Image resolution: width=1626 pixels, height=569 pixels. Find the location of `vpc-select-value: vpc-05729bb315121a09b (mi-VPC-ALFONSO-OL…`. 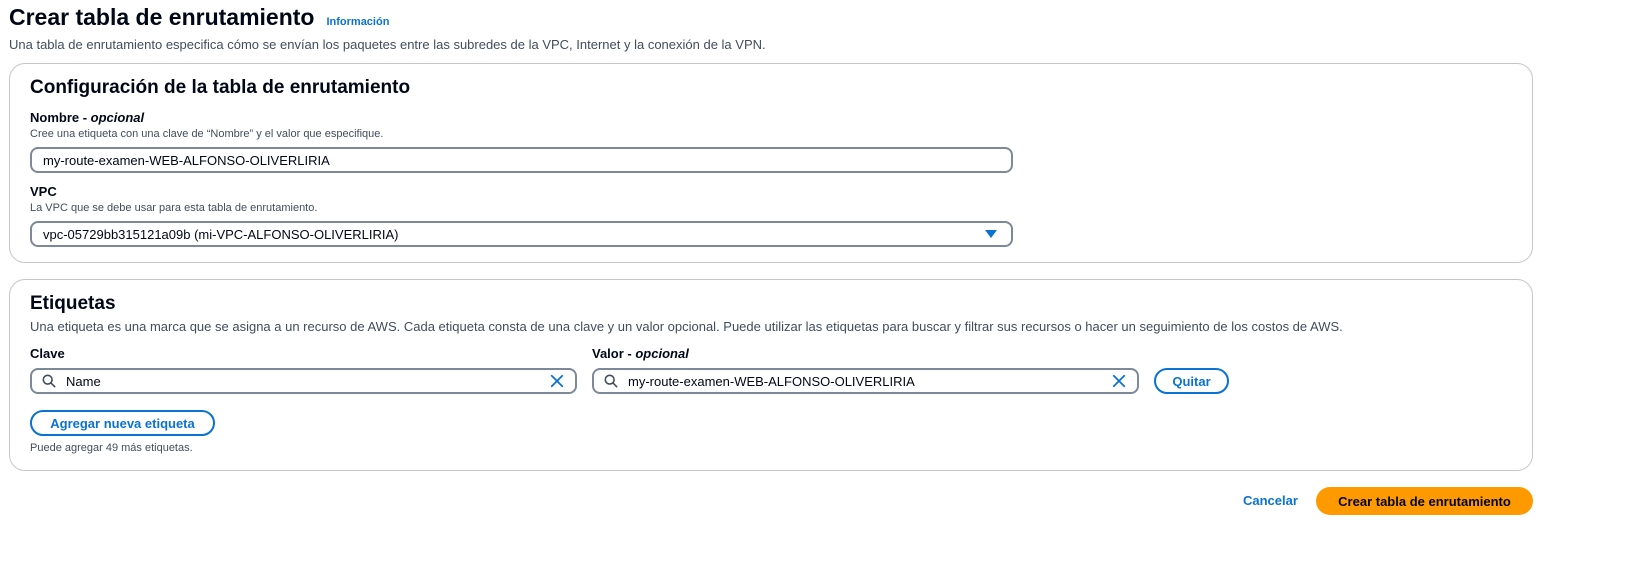

vpc-select-value: vpc-05729bb315121a09b (mi-VPC-ALFONSO-OL… is located at coordinates (221, 234).